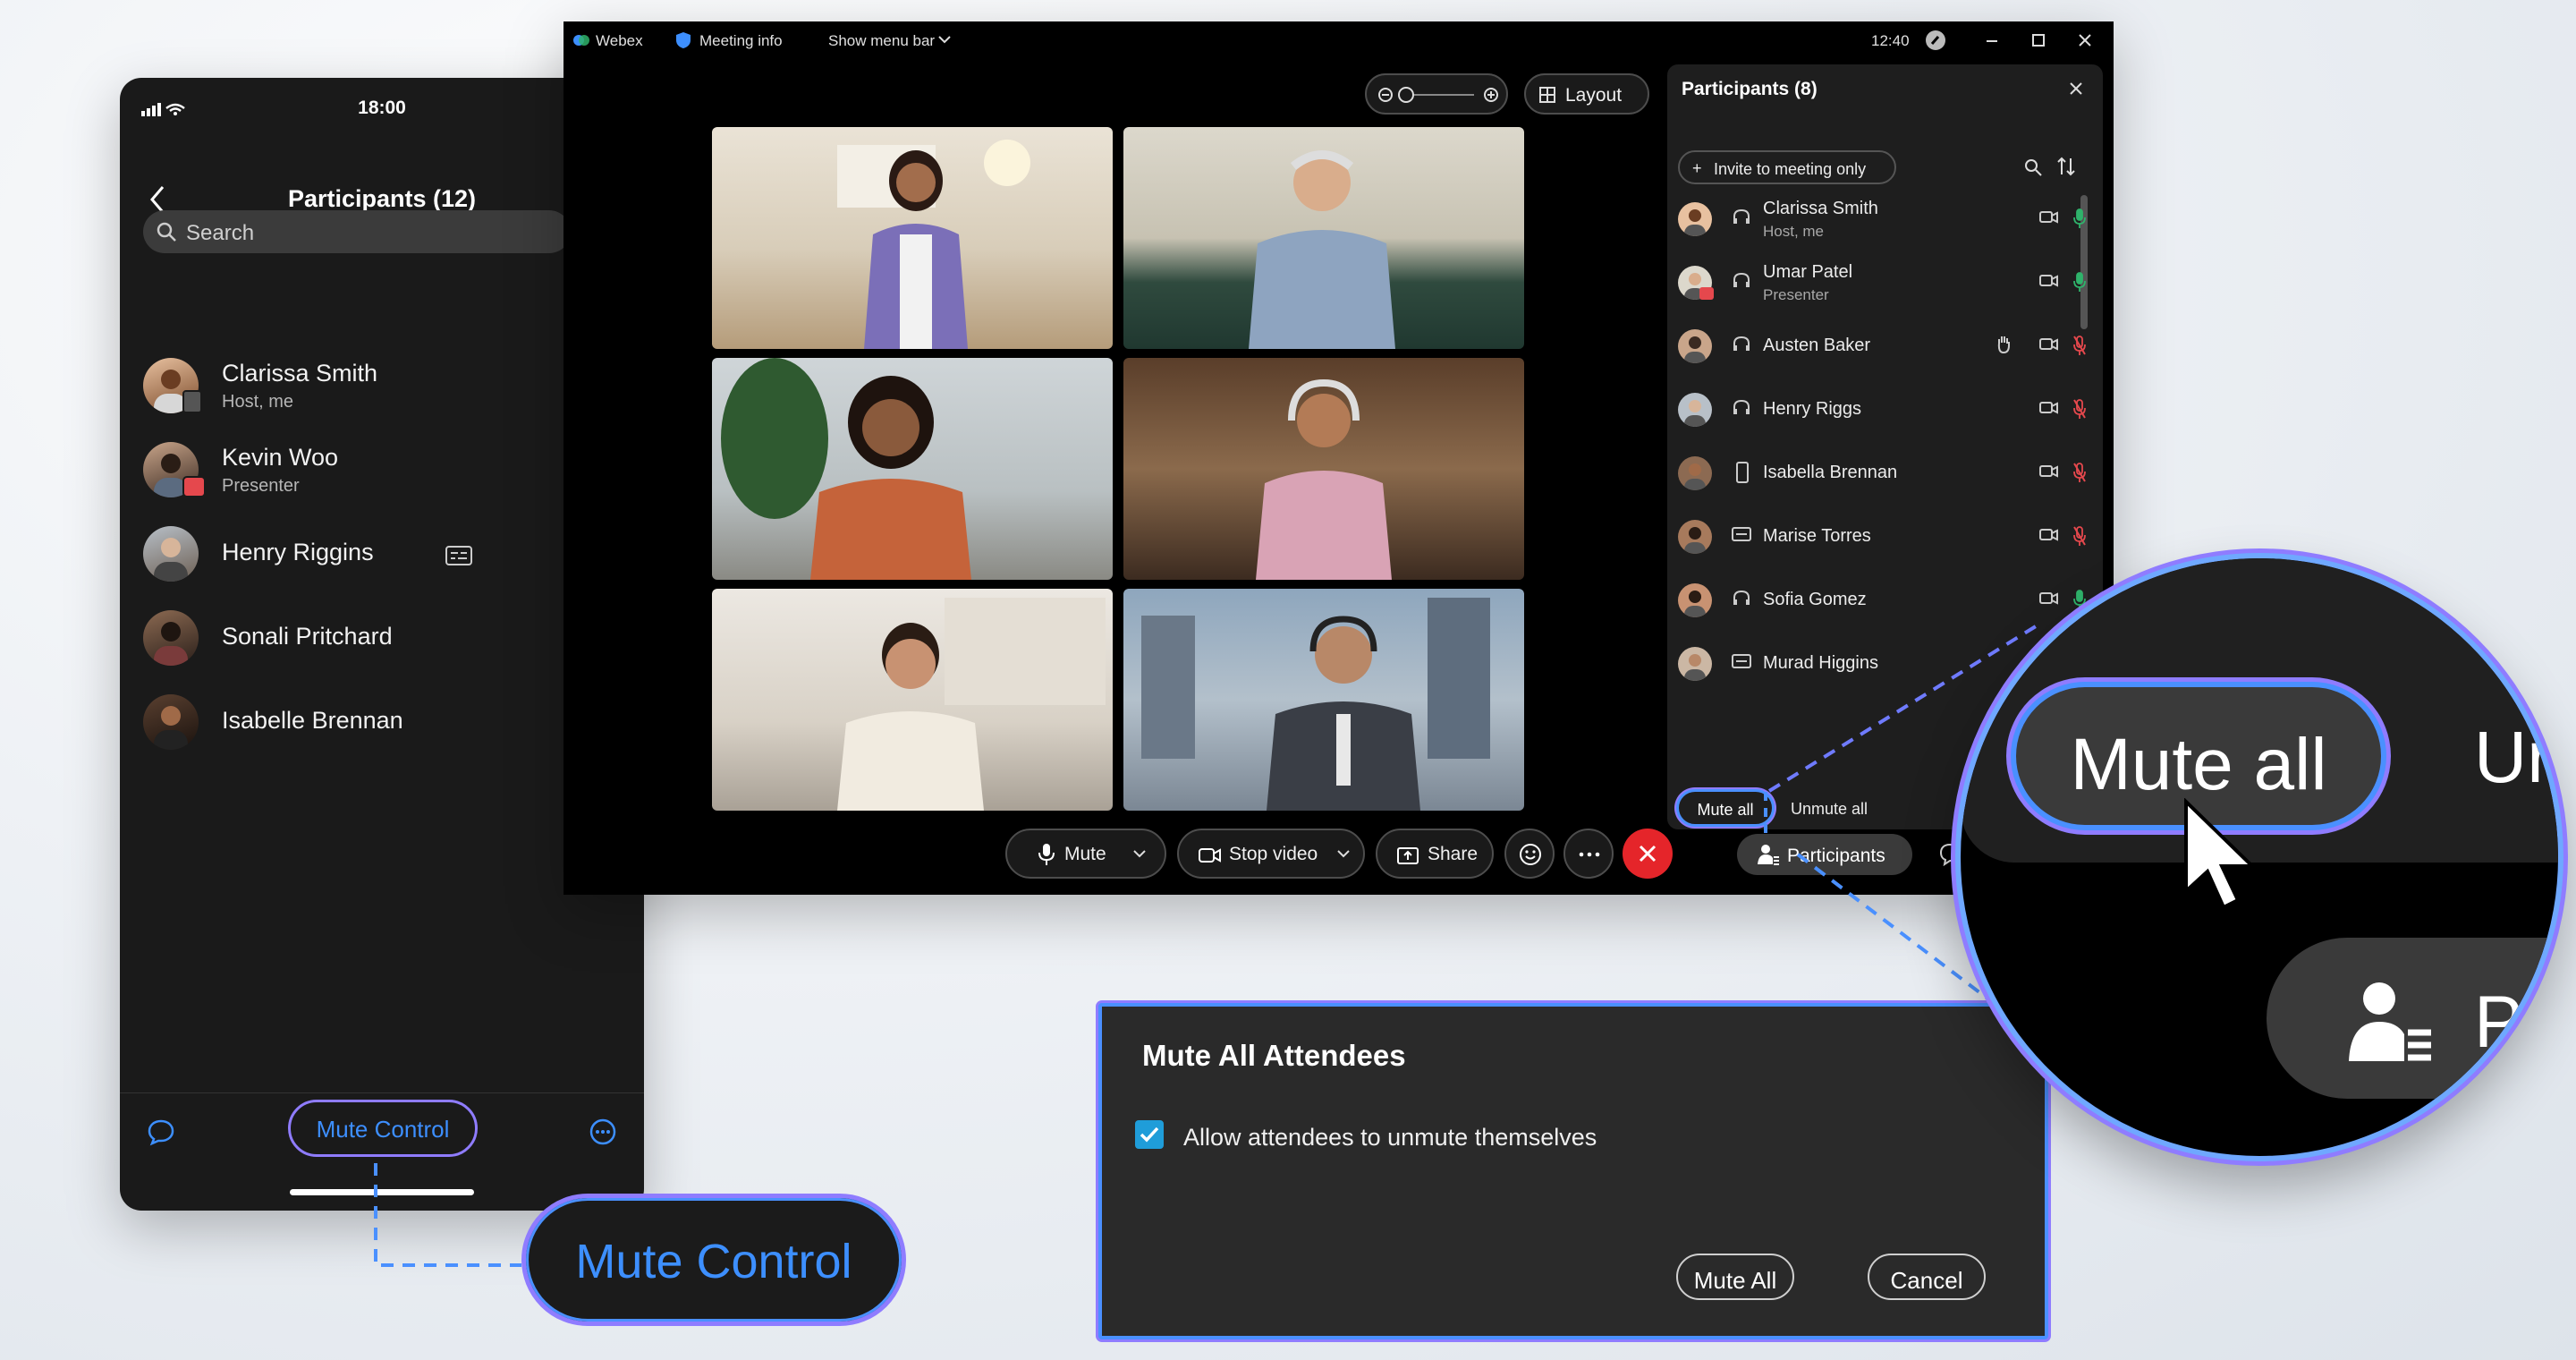 This screenshot has height=1360, width=2576. Describe the element at coordinates (2198, 764) in the screenshot. I see `magnified-mute-all-label: Mute all` at that location.